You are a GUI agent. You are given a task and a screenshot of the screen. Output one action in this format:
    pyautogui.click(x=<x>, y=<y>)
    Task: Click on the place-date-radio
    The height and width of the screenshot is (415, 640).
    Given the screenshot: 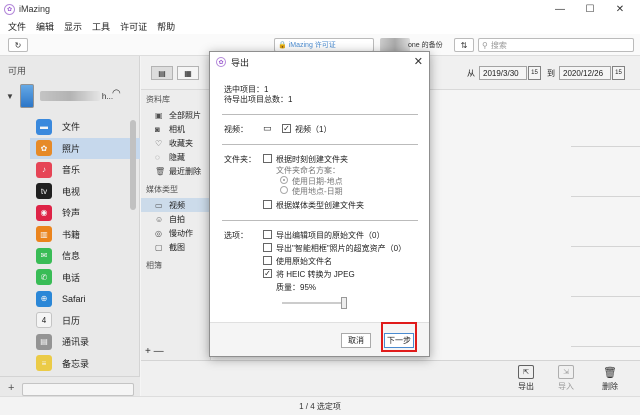 What is the action you would take?
    pyautogui.click(x=284, y=190)
    